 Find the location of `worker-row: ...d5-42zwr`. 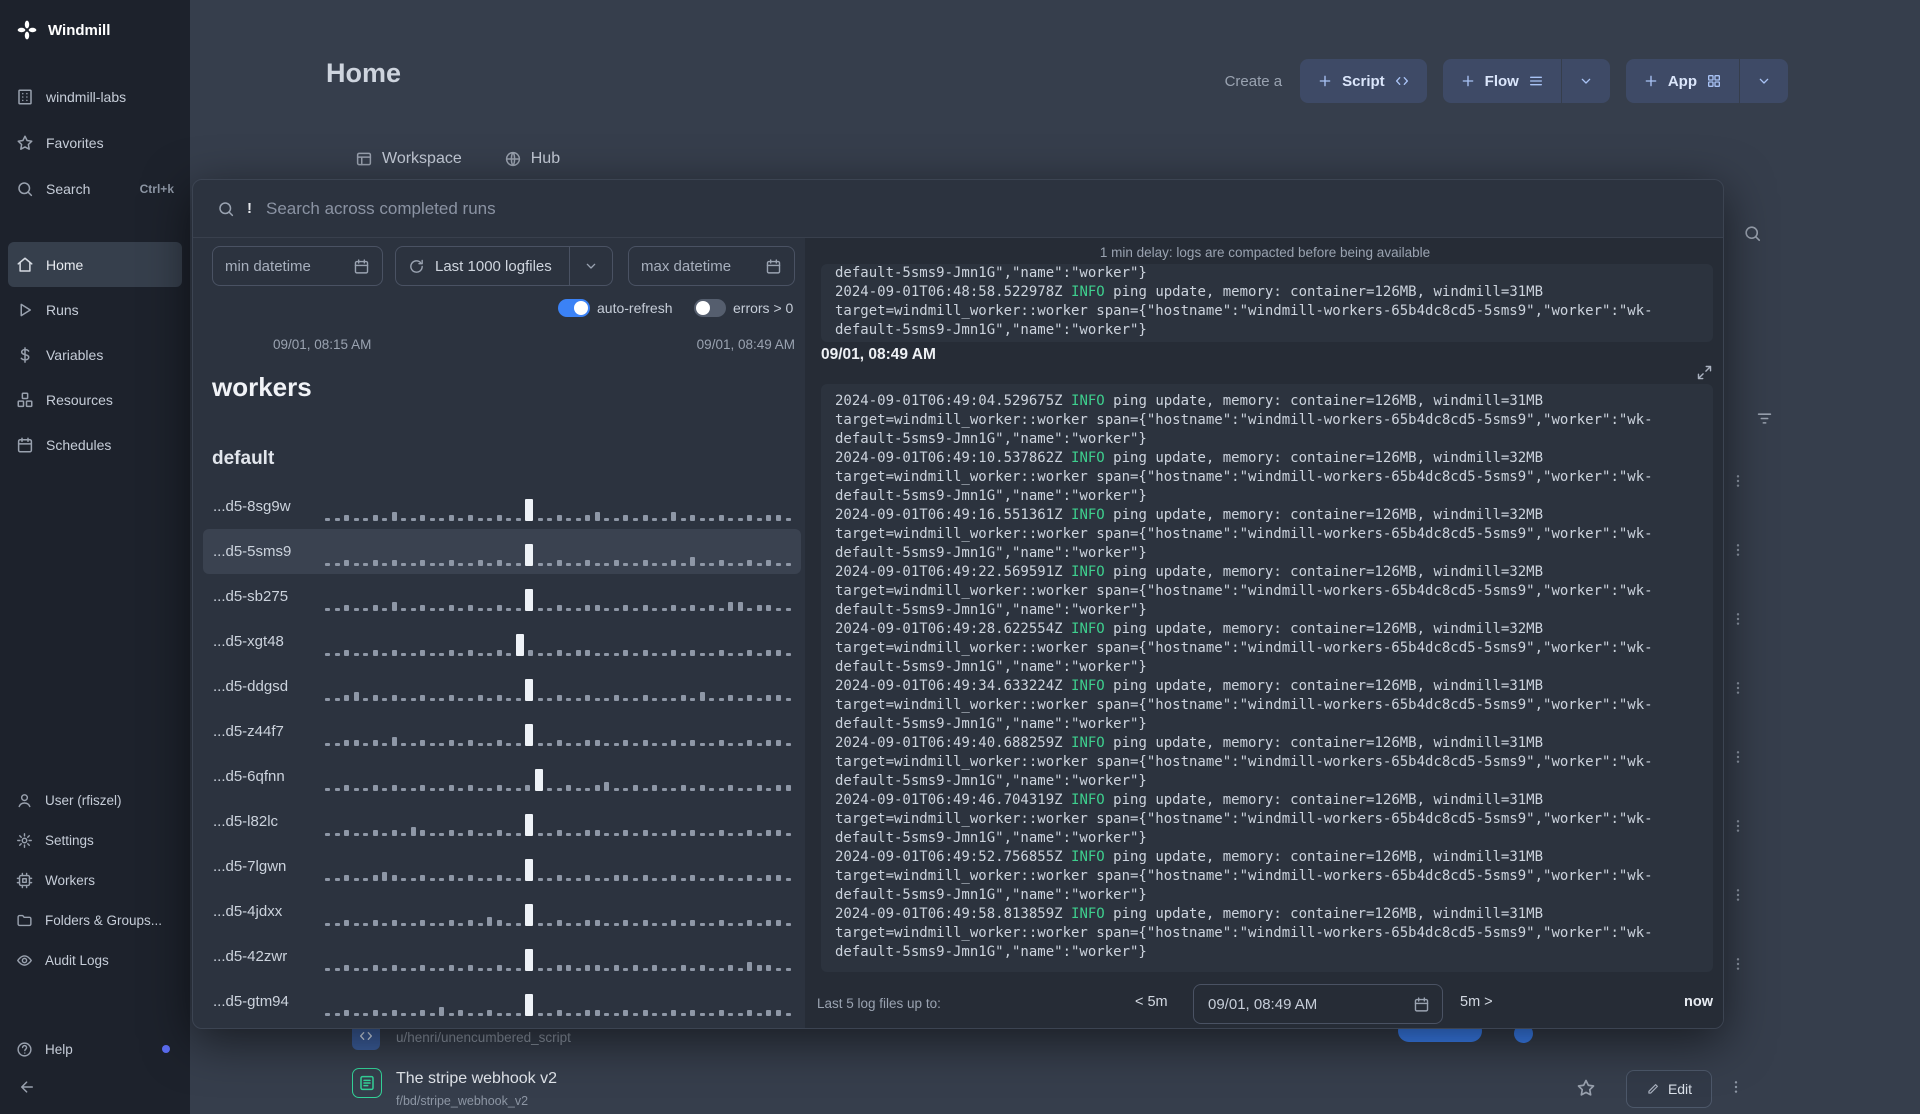

worker-row: ...d5-42zwr is located at coordinates (502, 956).